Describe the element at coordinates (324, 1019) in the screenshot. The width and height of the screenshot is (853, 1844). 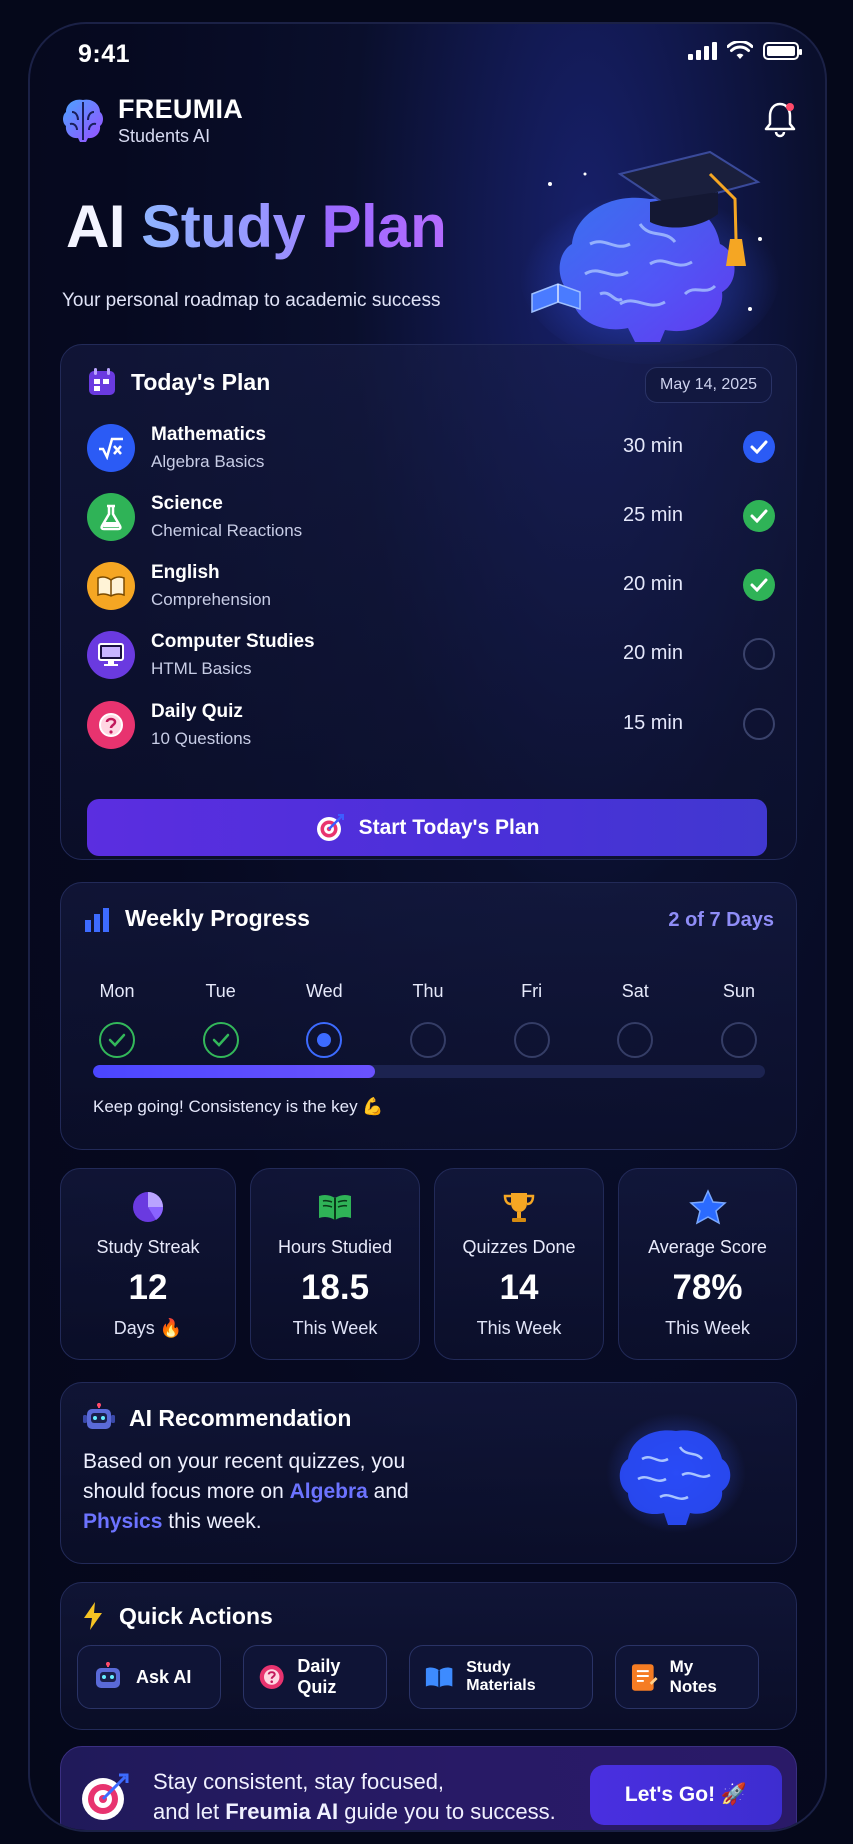
I see `day-item: Wed` at that location.